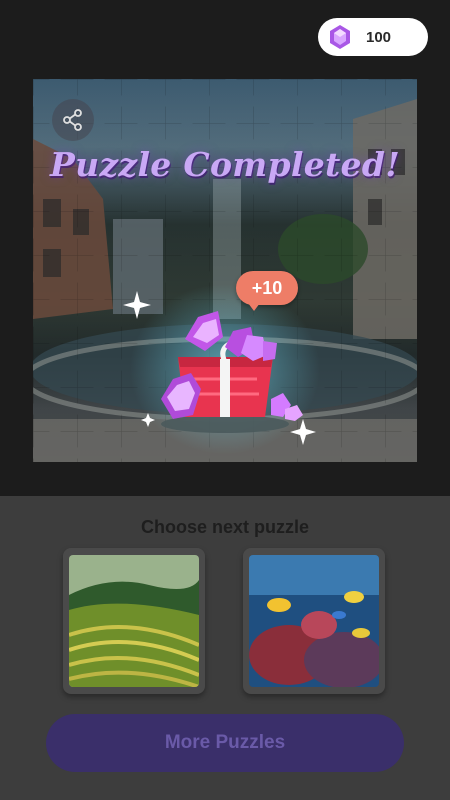  I want to click on choose-next-puzzle-heading: Choose next puzzle, so click(225, 527).